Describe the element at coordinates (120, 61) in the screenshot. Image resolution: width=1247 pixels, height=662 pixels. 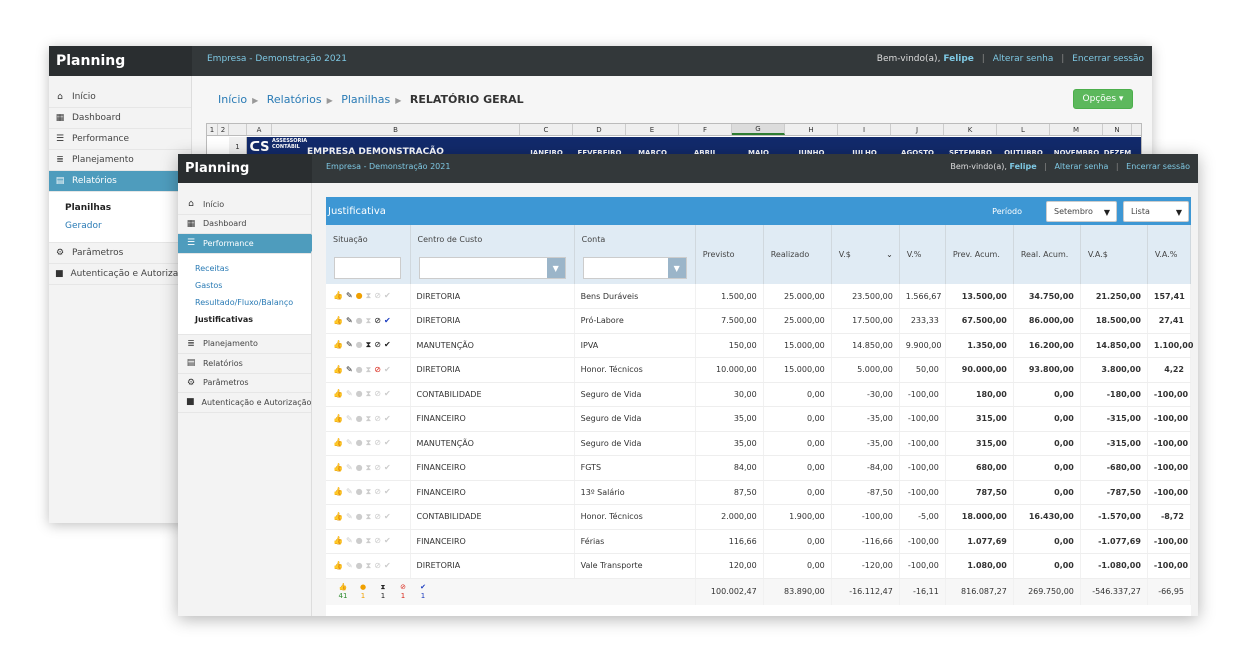
I see `brand: Planning` at that location.